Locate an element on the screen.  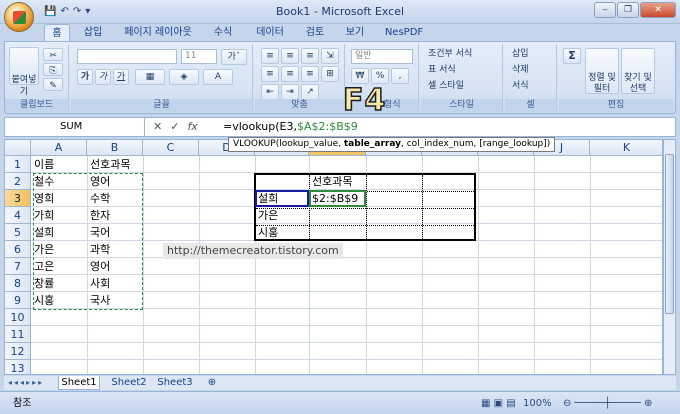
minimize-button: ‒ is located at coordinates (605, 10).